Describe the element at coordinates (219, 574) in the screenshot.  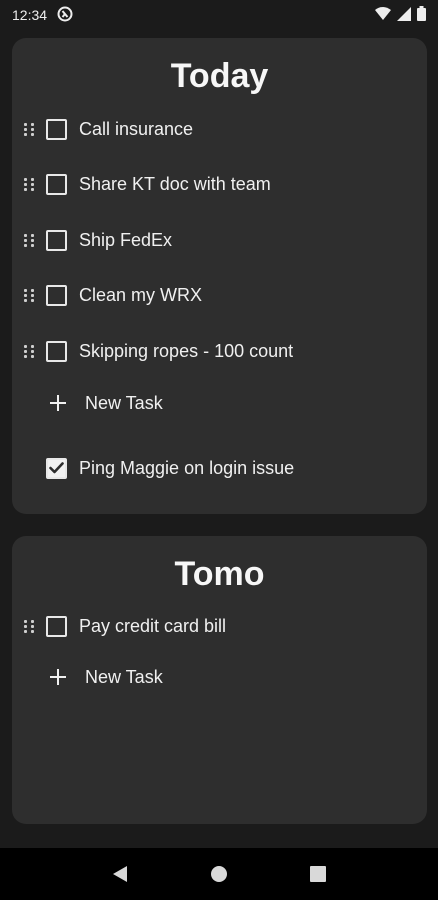
I see `tomo-title: Tomo` at that location.